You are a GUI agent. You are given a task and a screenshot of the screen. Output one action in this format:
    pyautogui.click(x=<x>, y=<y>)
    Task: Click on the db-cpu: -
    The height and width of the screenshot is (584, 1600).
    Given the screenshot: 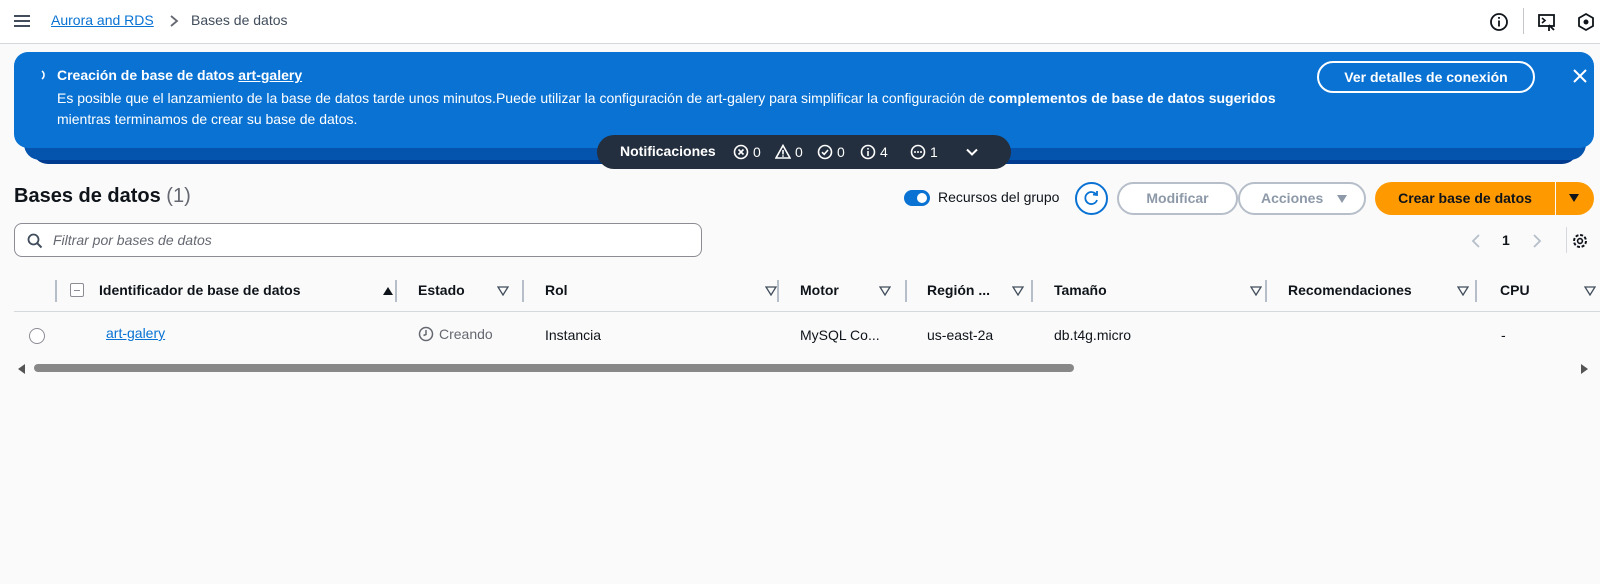 What is the action you would take?
    pyautogui.click(x=1503, y=335)
    